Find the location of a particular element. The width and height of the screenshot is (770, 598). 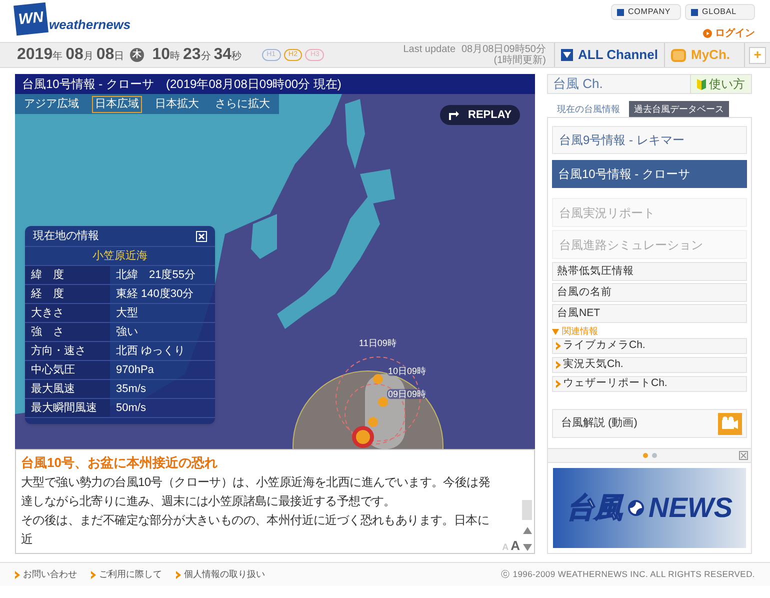

track-time-label: 11日09時 is located at coordinates (378, 343).